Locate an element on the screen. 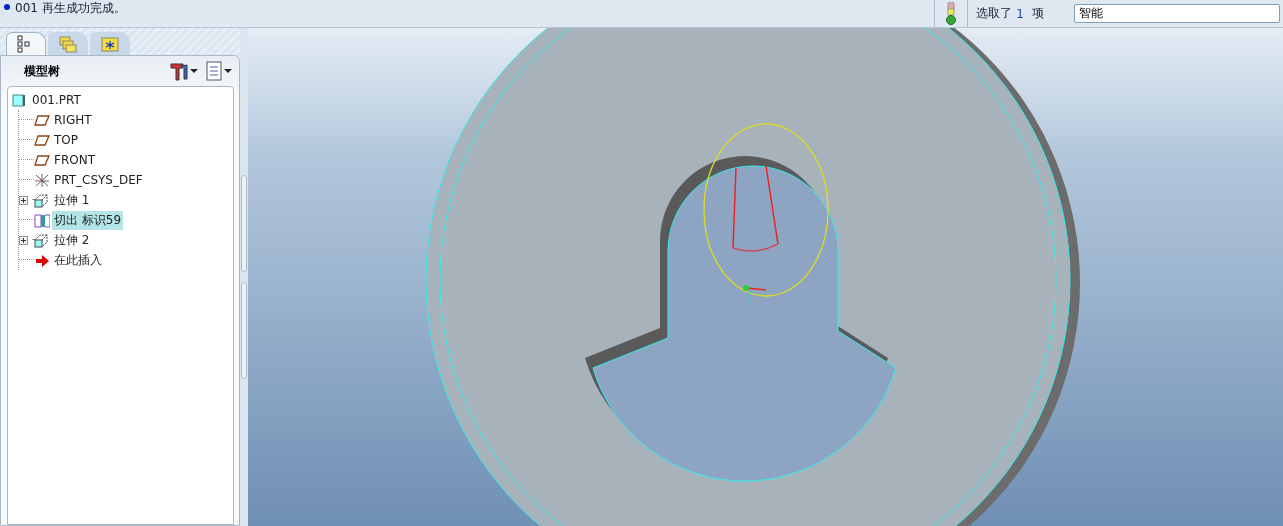  selection-unit: 项 is located at coordinates (1038, 13).